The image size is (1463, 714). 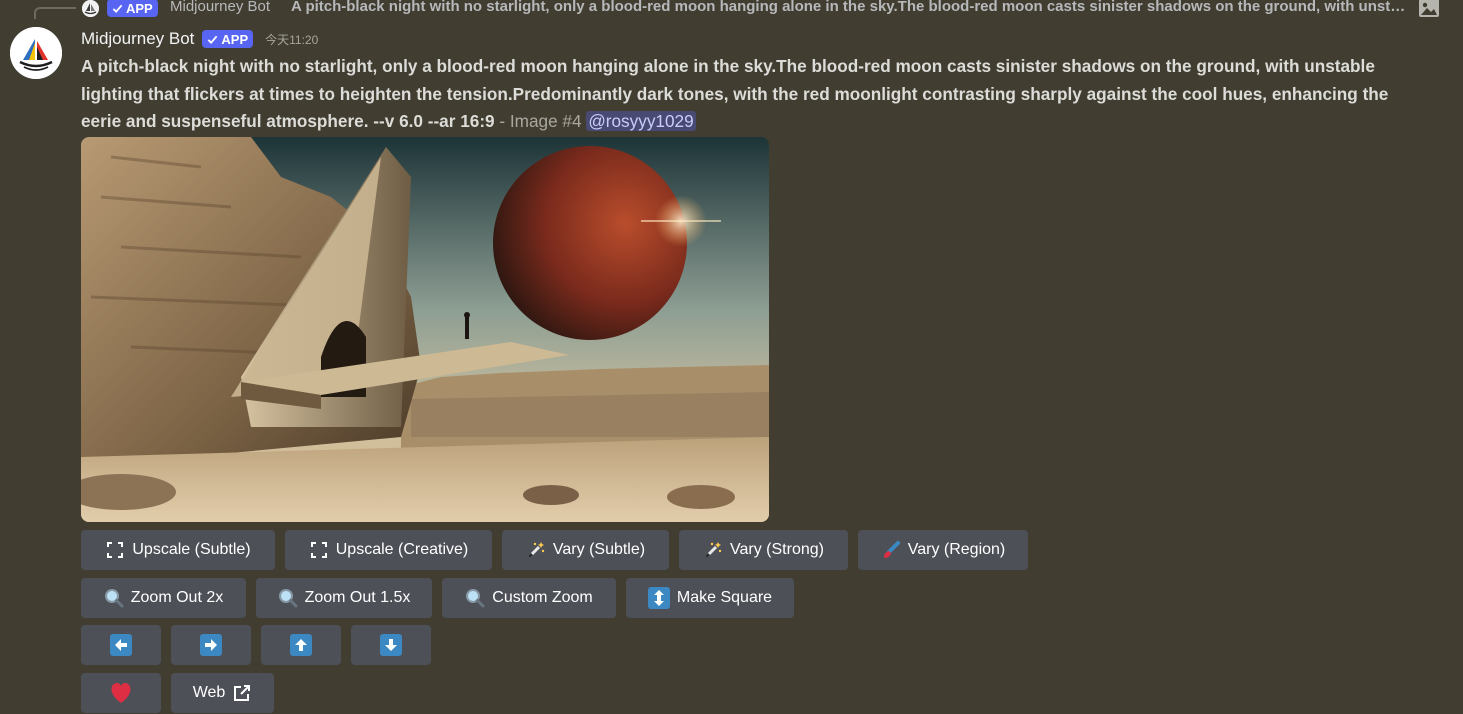 What do you see at coordinates (36, 53) in the screenshot?
I see `author-avatar` at bounding box center [36, 53].